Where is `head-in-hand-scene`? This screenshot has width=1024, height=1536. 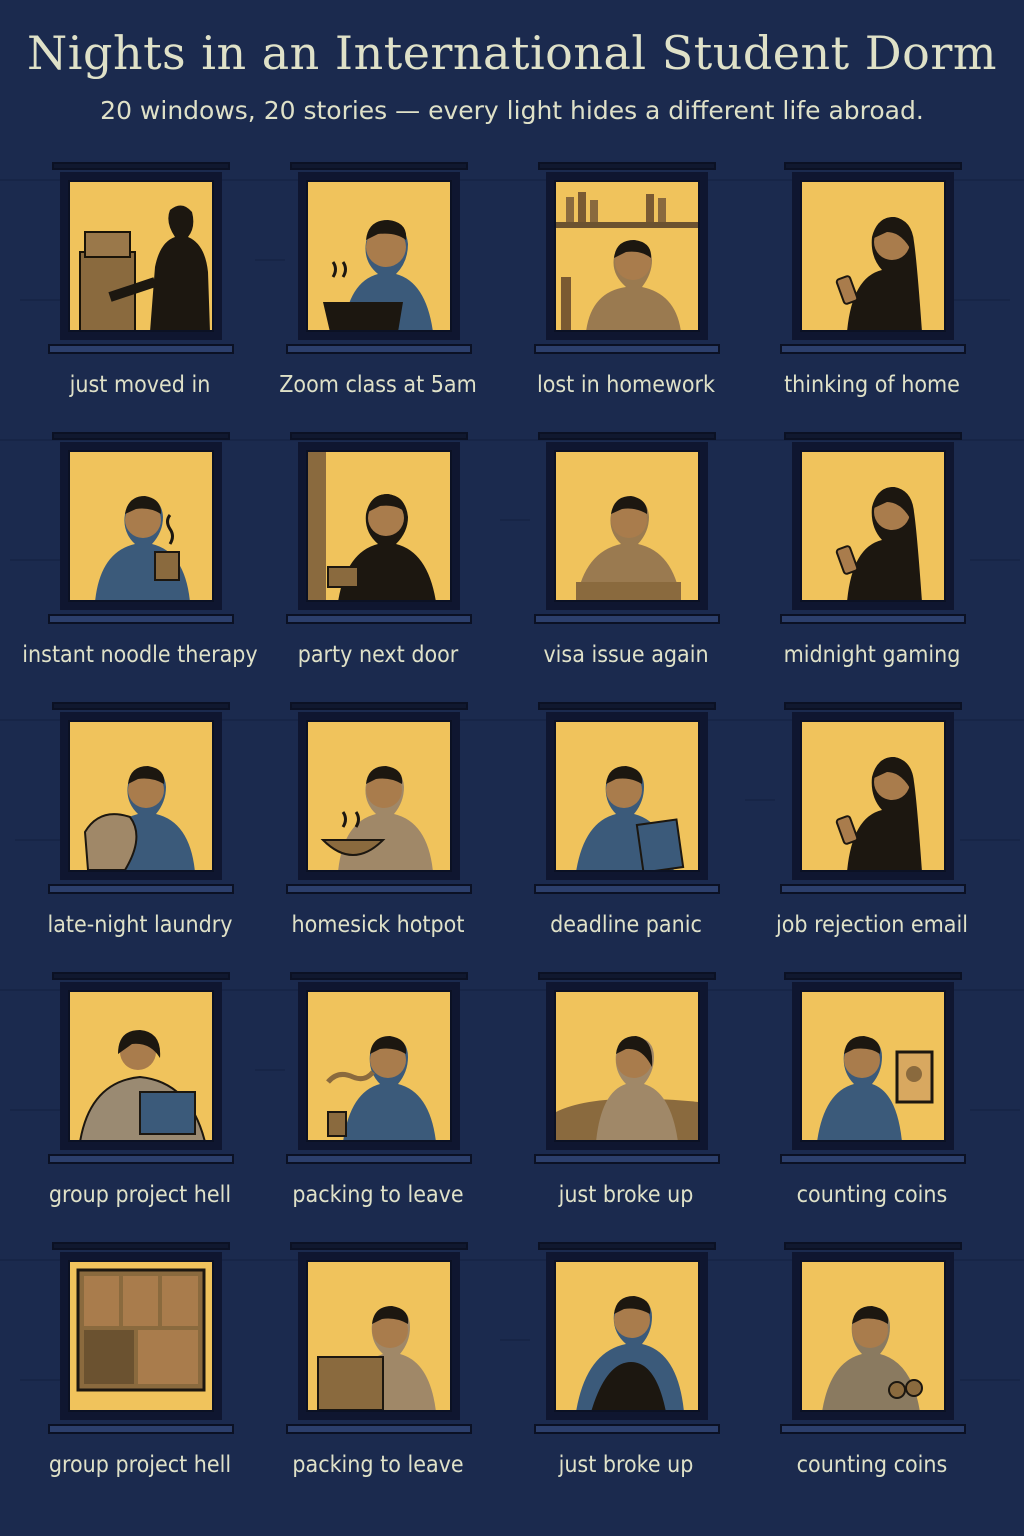
head-in-hand-scene is located at coordinates (628, 548).